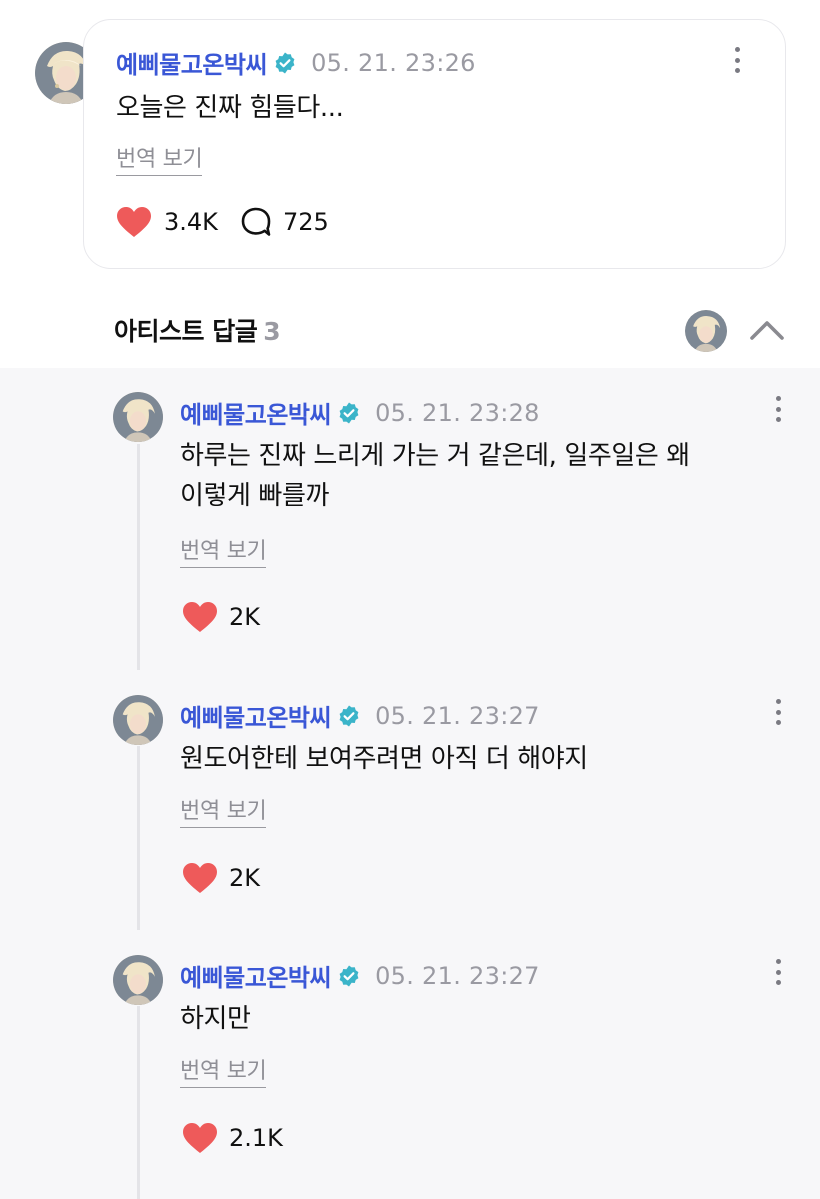 The height and width of the screenshot is (1199, 820). Describe the element at coordinates (384, 759) in the screenshot. I see `reply-text-line: 원도어한테 보여주려면 아직 더 해야지` at that location.